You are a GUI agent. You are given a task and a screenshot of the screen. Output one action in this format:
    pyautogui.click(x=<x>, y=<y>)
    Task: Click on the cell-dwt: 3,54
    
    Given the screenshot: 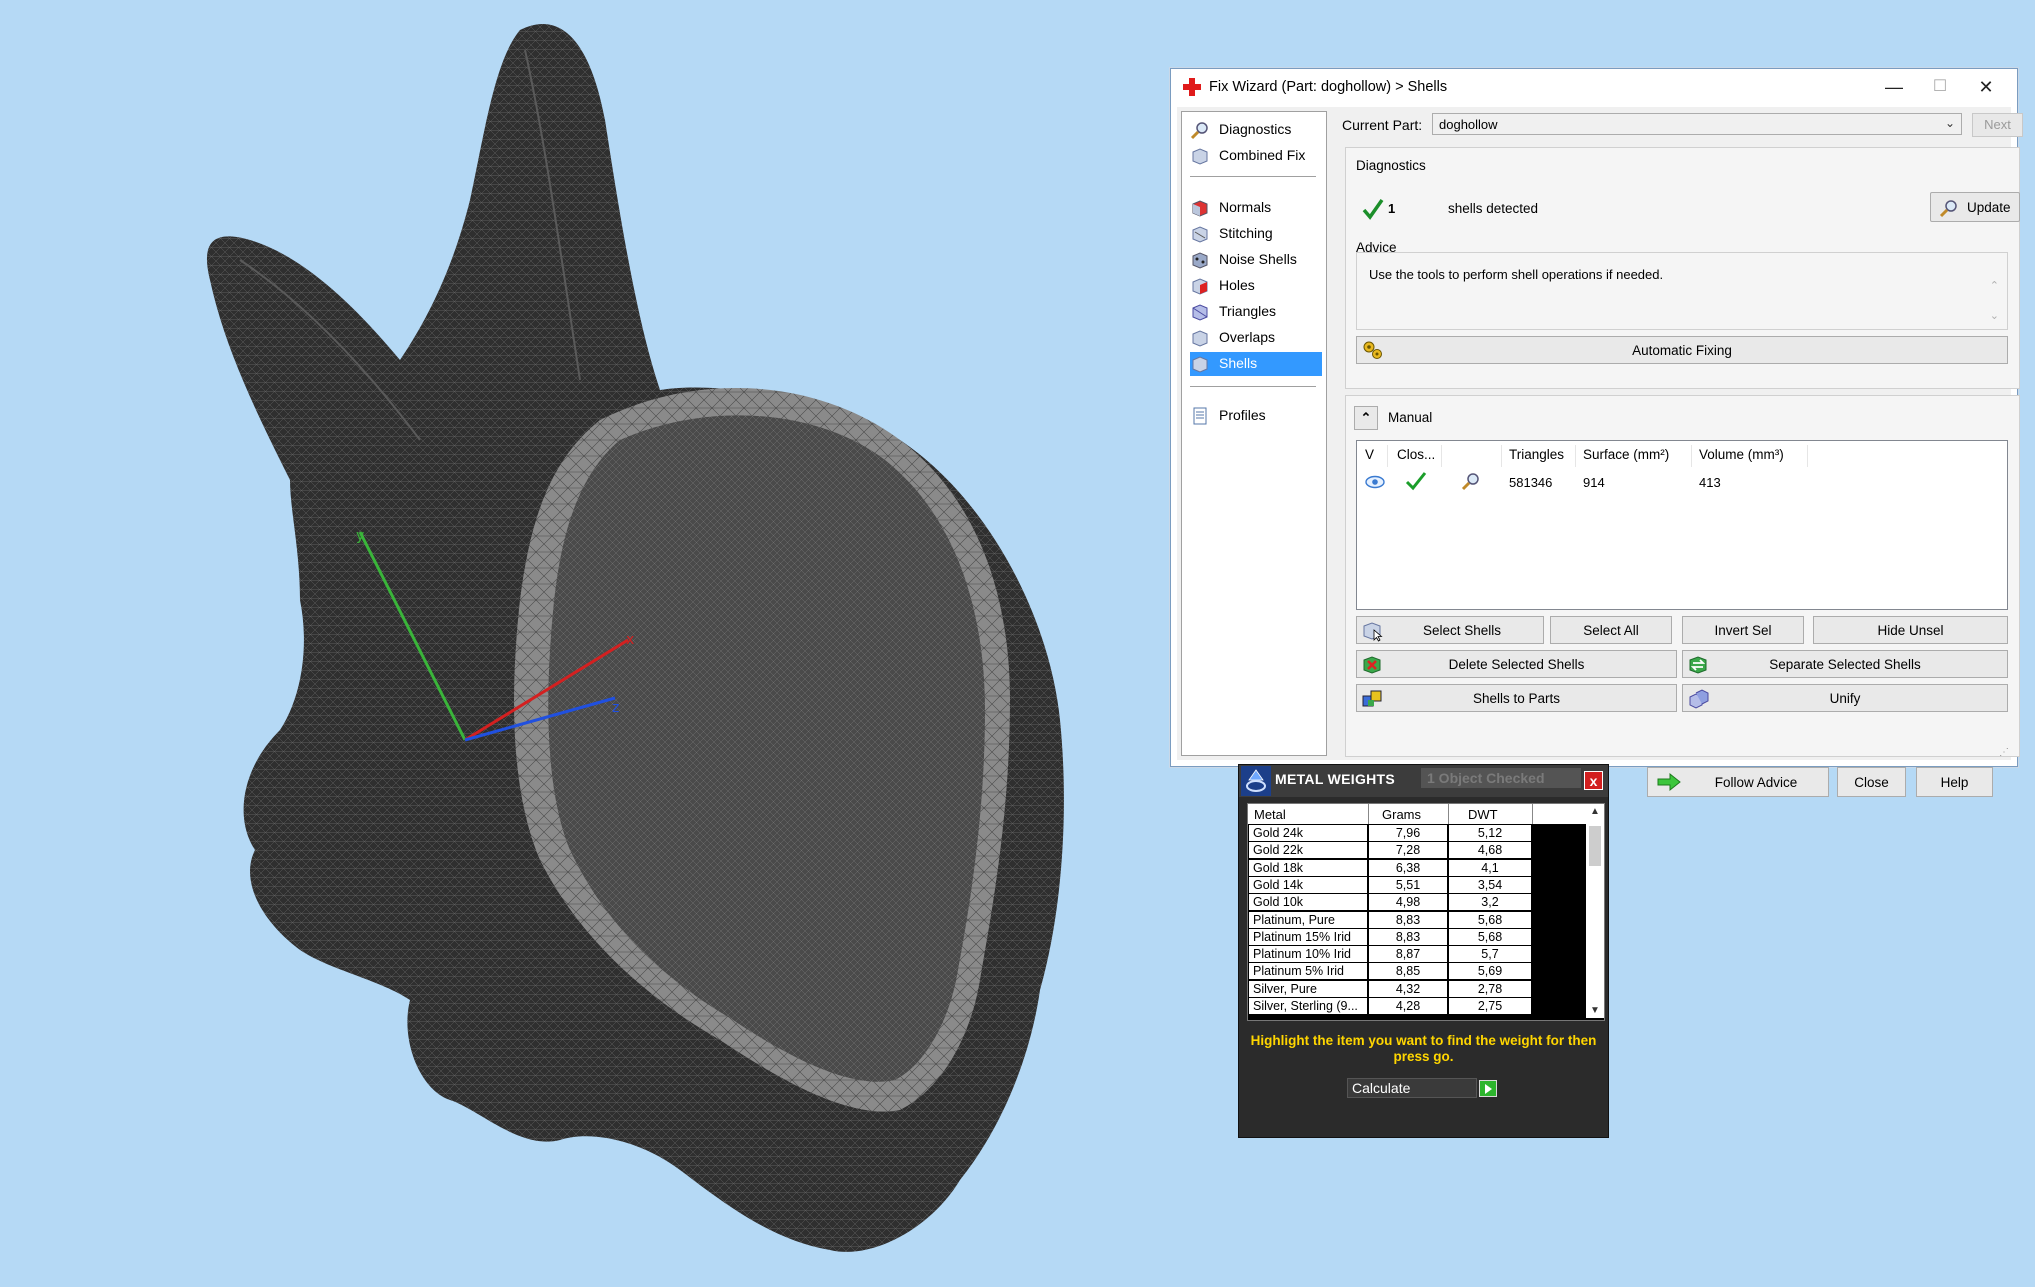 What is the action you would take?
    pyautogui.click(x=1490, y=884)
    